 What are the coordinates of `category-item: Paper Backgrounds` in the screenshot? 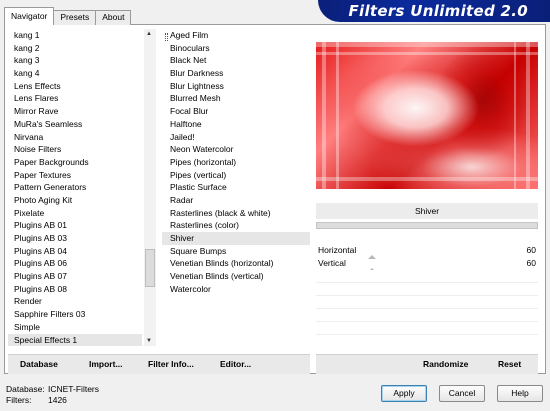 It's located at (75, 162).